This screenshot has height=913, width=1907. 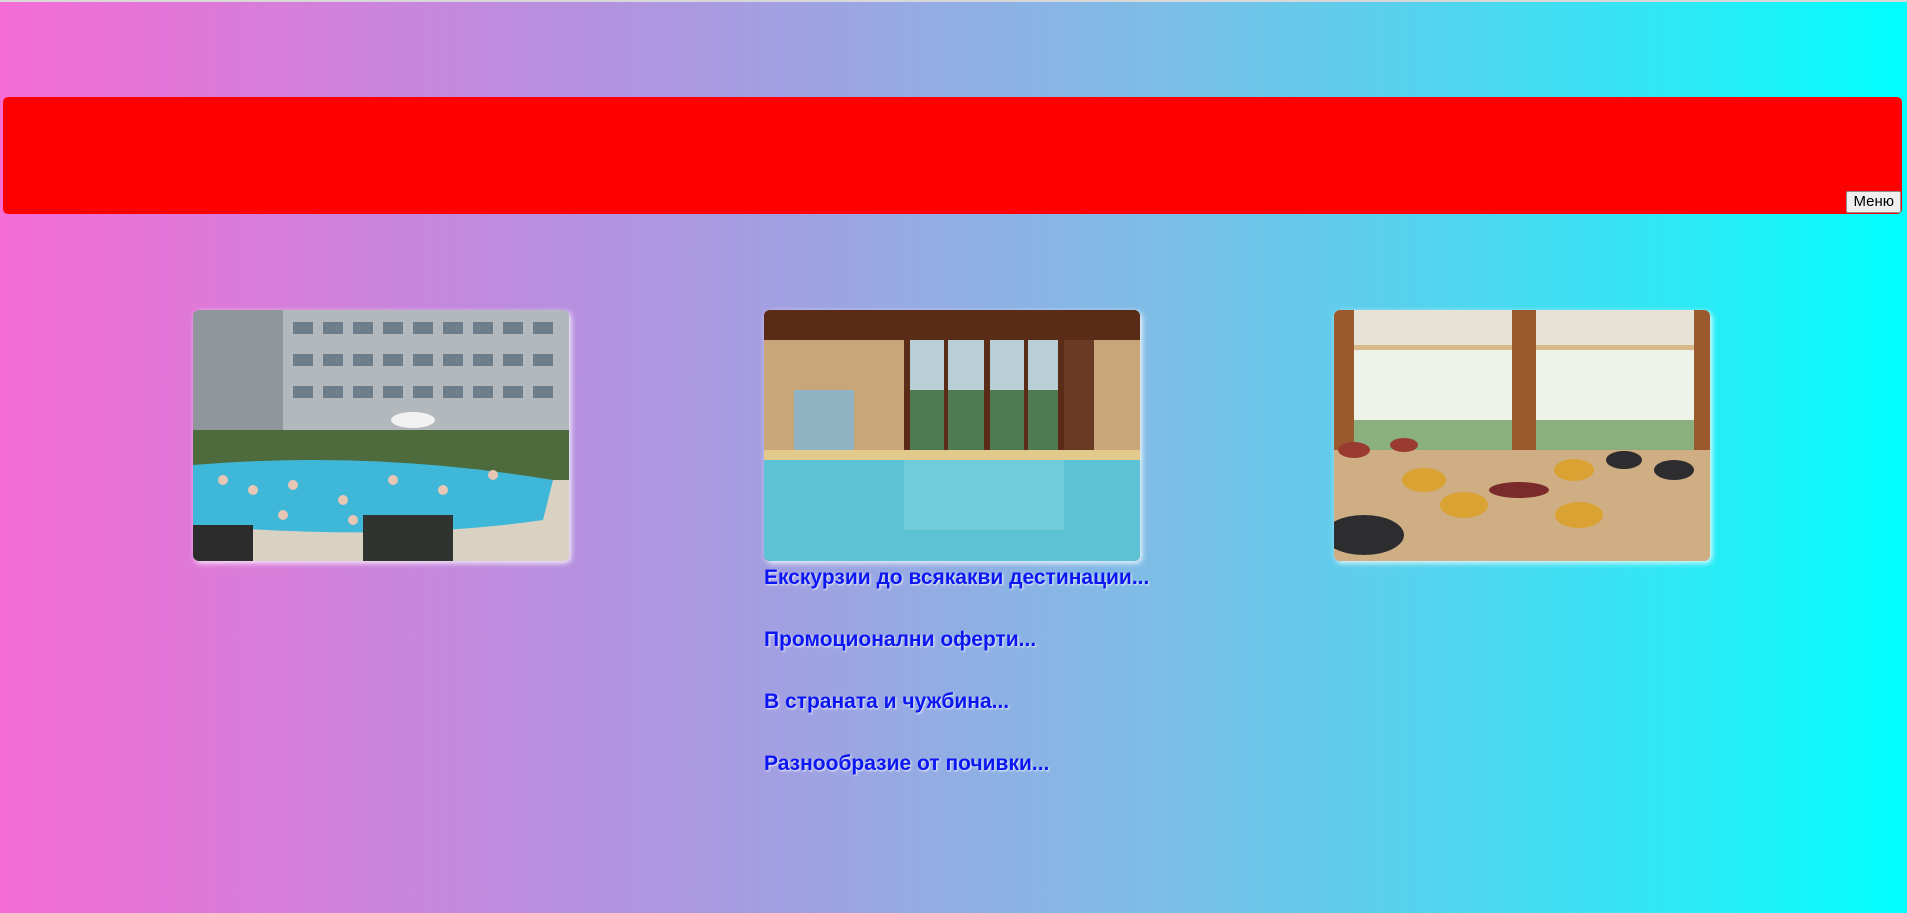 I want to click on outdoor-pool-photo, so click(x=381, y=435).